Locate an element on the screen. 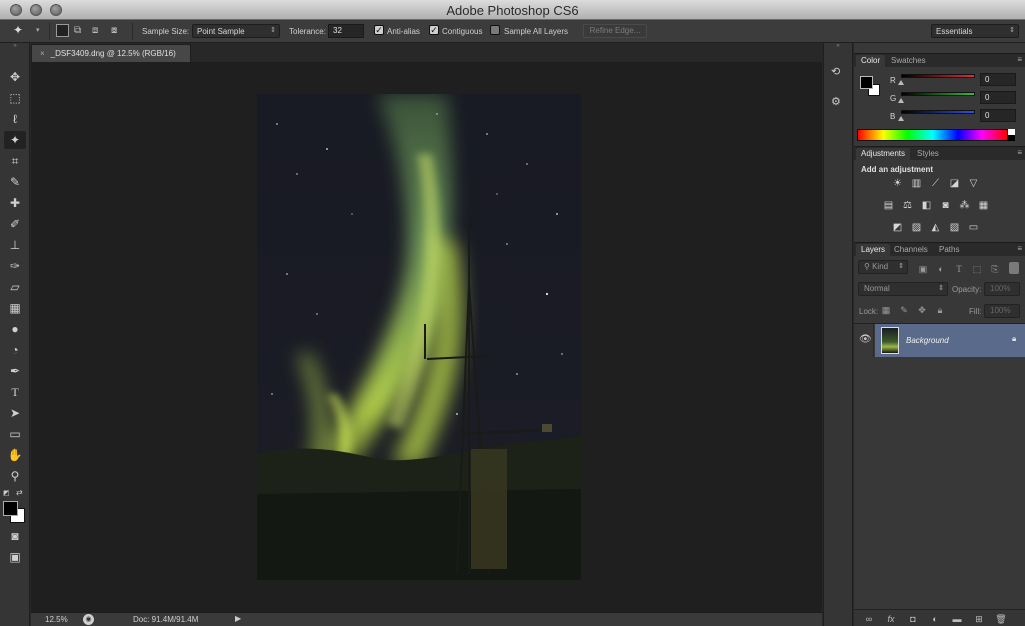 This screenshot has width=1025, height=626. lock-transparent-icon: ▦ is located at coordinates (886, 310).